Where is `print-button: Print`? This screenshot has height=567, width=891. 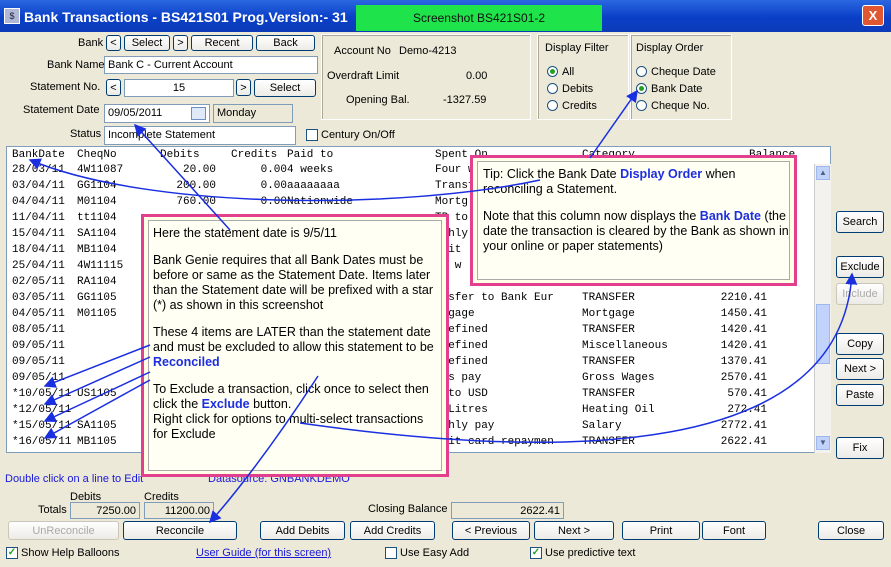
print-button: Print is located at coordinates (661, 530).